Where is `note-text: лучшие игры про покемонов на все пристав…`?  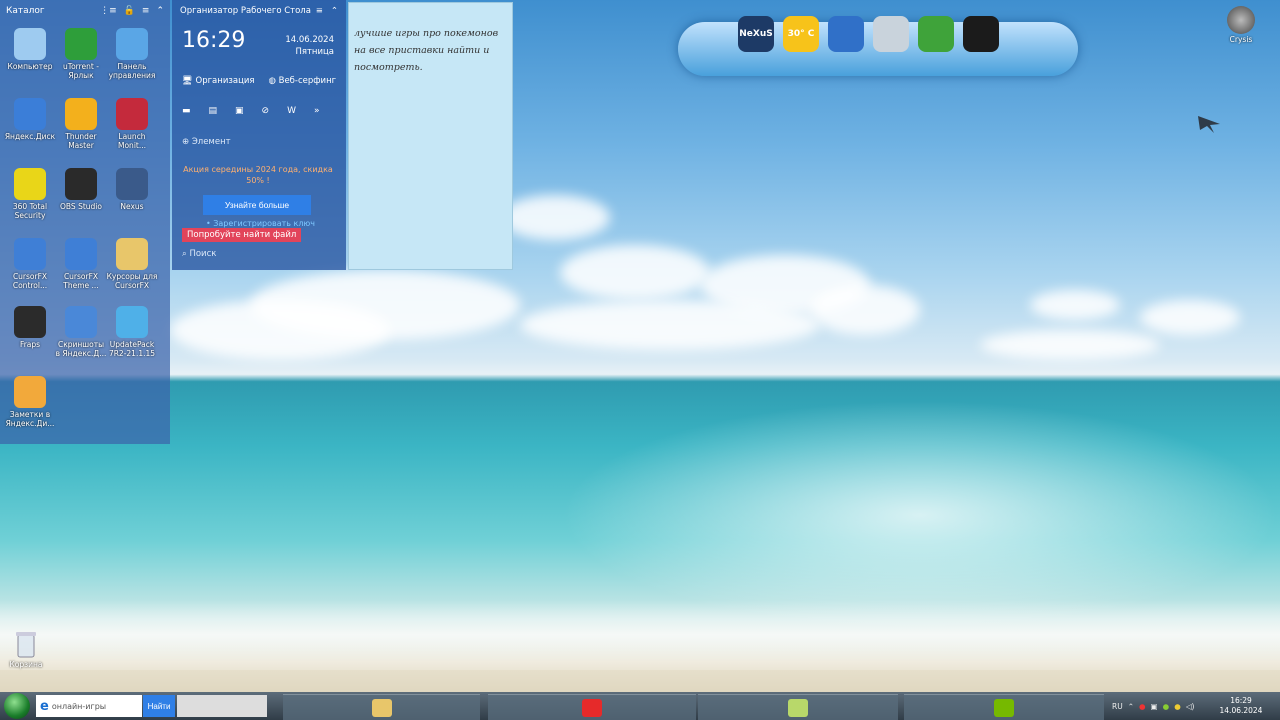 note-text: лучшие игры про покемонов на все пристав… is located at coordinates (430, 50).